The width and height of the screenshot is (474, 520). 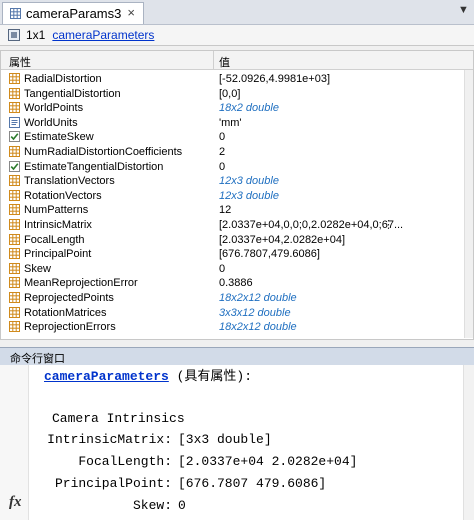 What do you see at coordinates (69, 297) in the screenshot?
I see `property-name: ReprojectedPoints` at bounding box center [69, 297].